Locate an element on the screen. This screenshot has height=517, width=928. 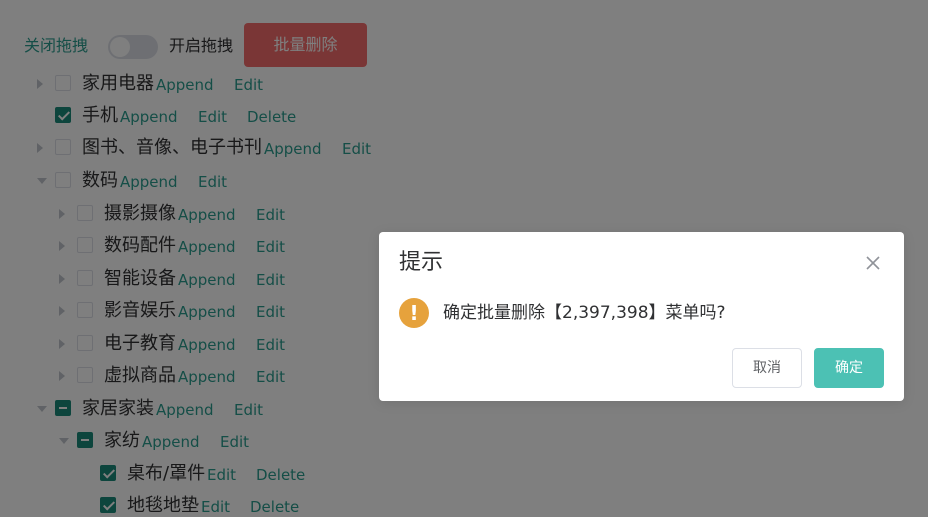
dialog-title: 提示 is located at coordinates (421, 262).